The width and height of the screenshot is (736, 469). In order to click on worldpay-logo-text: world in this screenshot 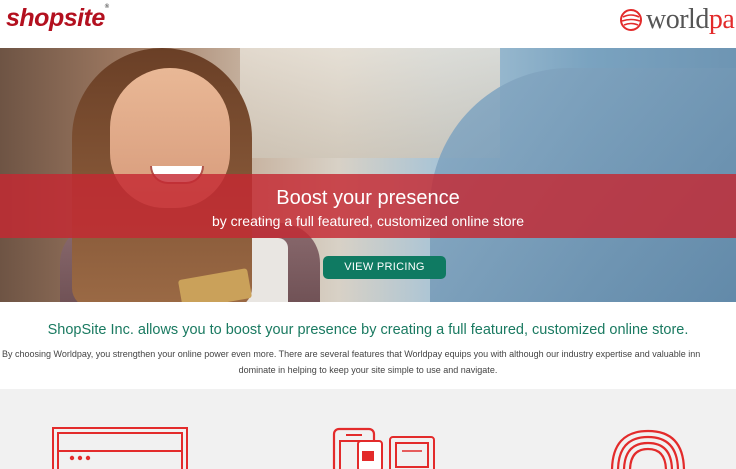, I will do `click(677, 19)`.